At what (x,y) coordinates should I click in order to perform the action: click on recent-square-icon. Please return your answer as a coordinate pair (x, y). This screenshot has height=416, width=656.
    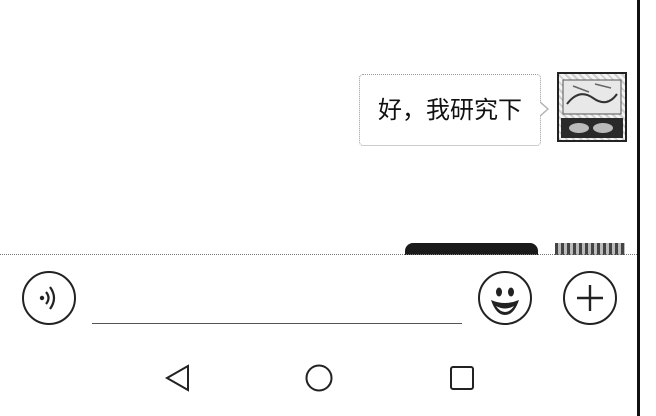
    Looking at the image, I should click on (462, 381).